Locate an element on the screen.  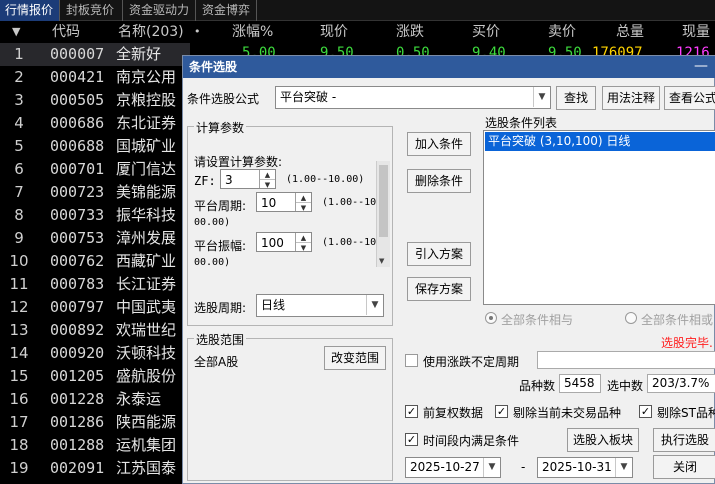
row-number: 16 is located at coordinates (19, 399).